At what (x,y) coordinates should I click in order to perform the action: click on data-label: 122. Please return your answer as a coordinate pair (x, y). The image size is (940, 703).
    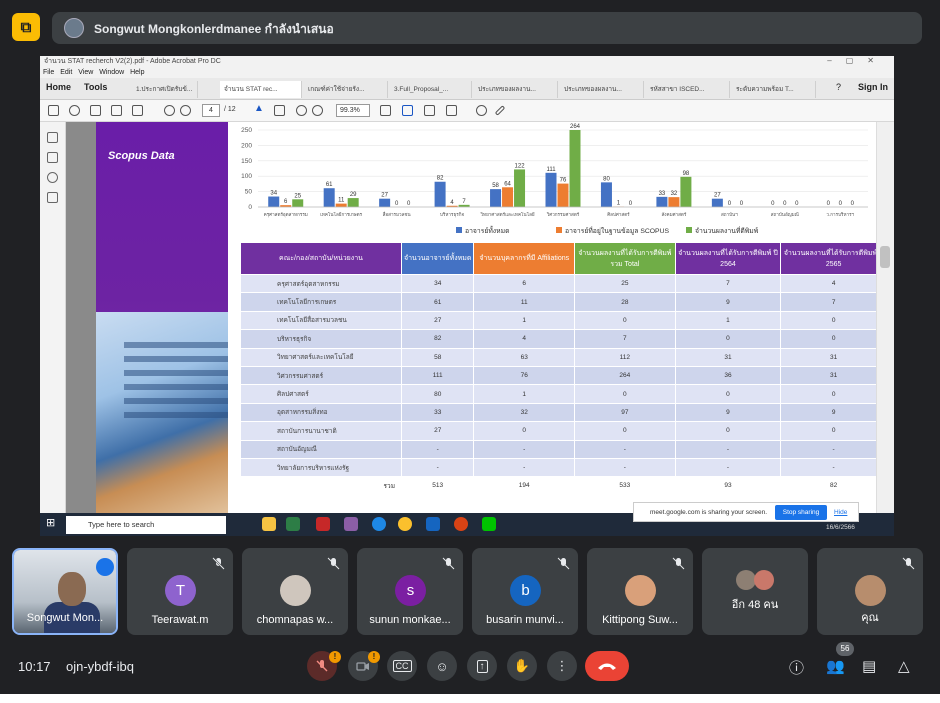
    Looking at the image, I should click on (520, 166).